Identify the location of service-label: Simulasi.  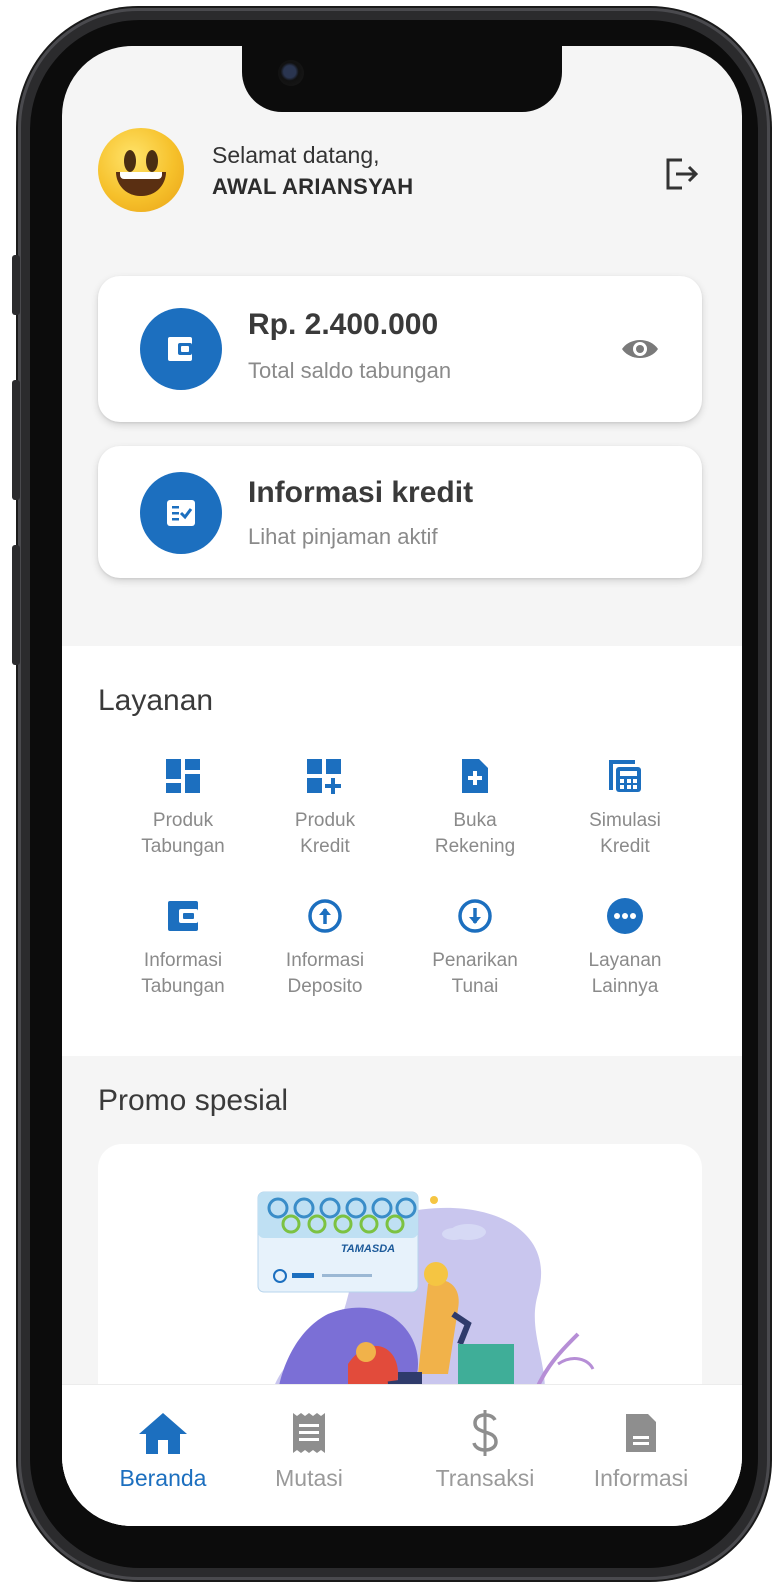
(625, 820).